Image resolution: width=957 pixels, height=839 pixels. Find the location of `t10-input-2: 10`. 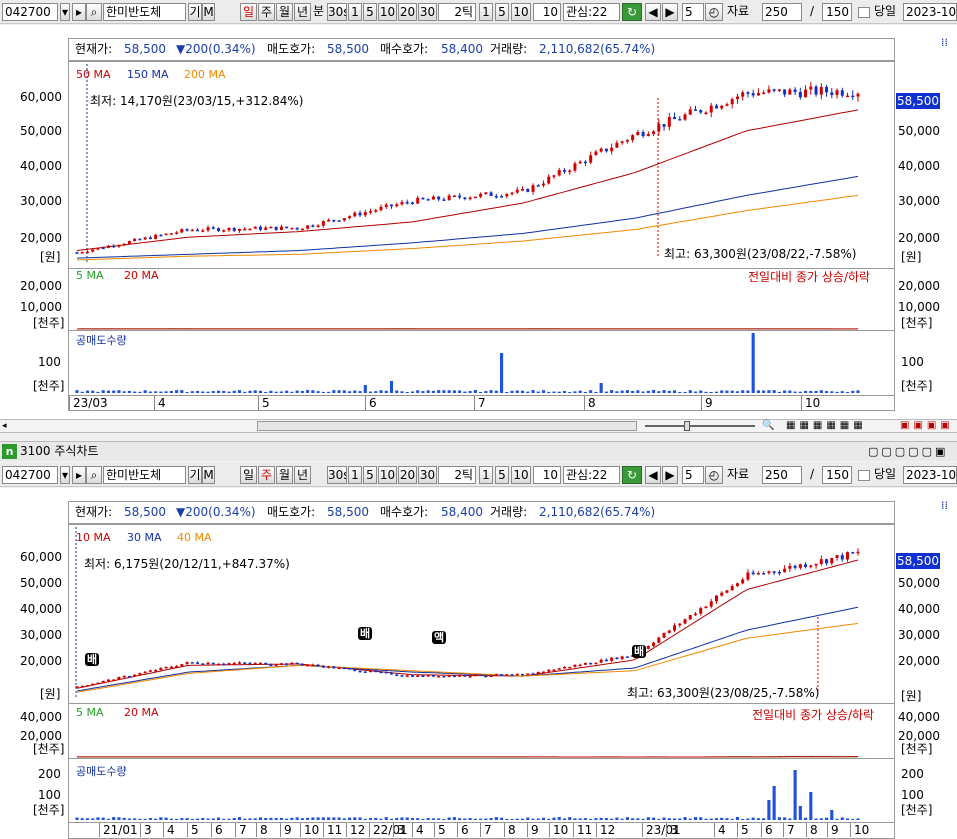

t10-input-2: 10 is located at coordinates (547, 475).